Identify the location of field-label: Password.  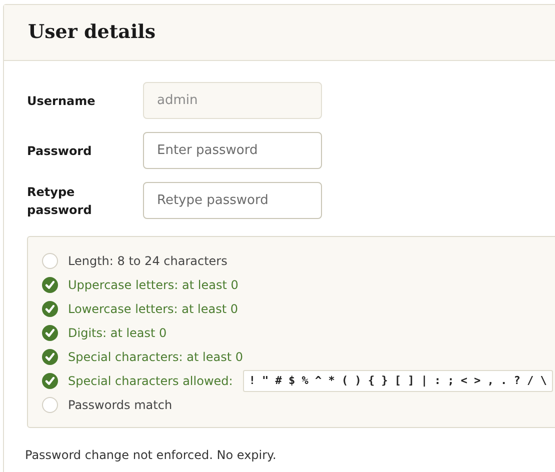
(60, 151).